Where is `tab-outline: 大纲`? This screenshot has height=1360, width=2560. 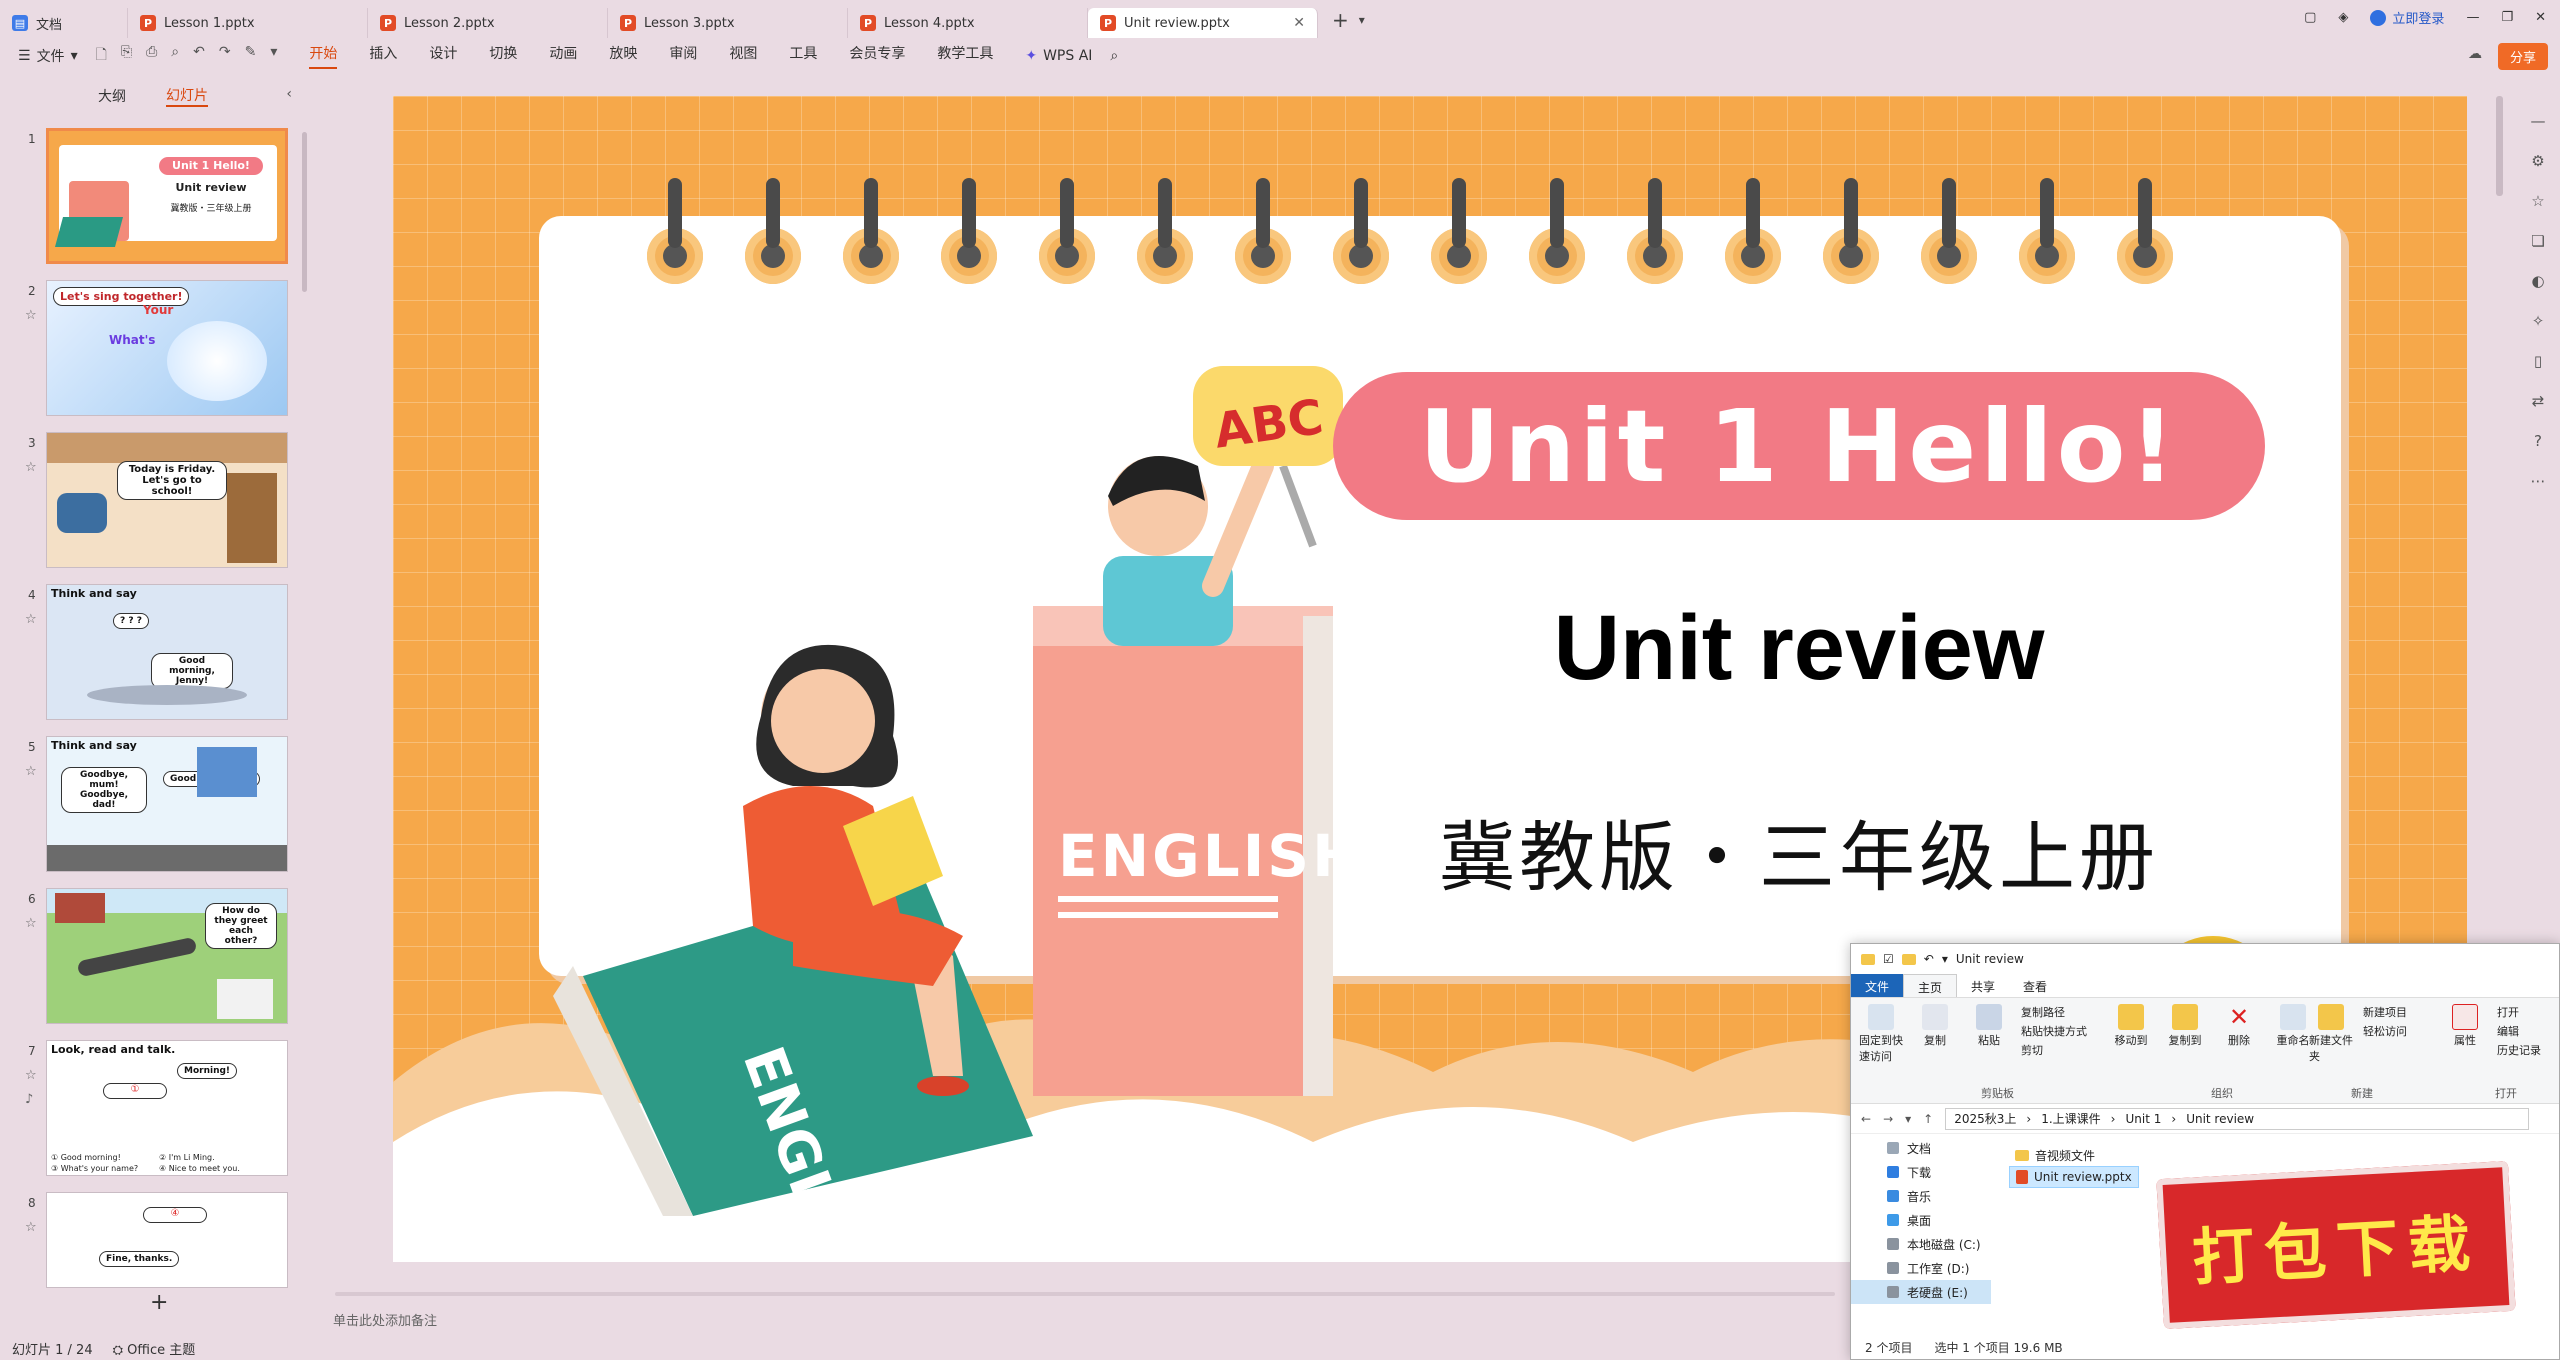 tab-outline: 大纲 is located at coordinates (112, 96).